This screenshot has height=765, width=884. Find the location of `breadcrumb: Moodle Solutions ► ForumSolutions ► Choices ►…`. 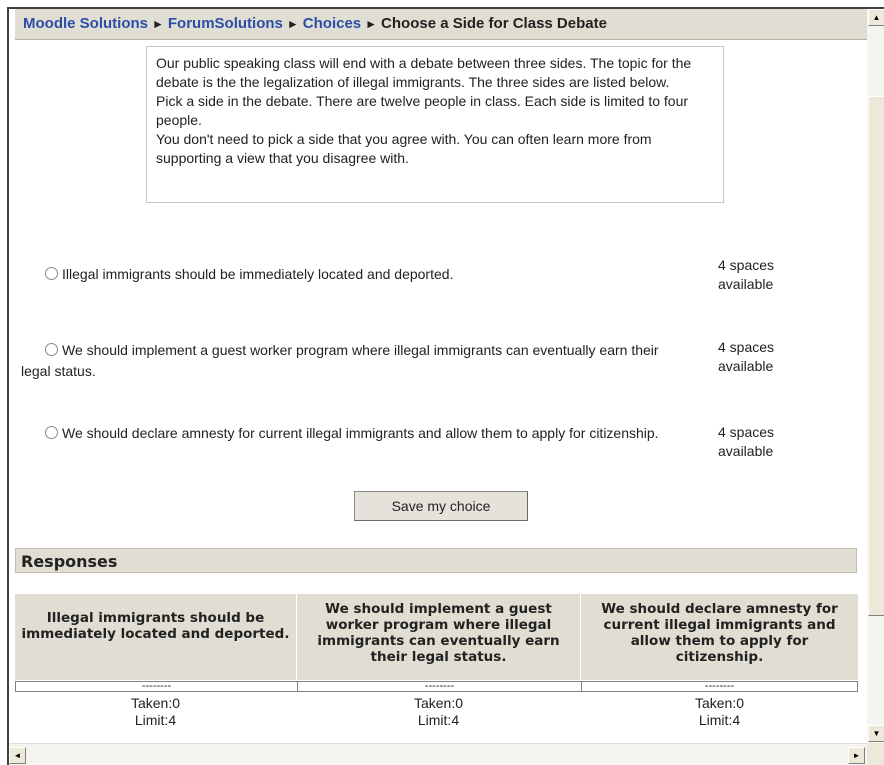

breadcrumb: Moodle Solutions ► ForumSolutions ► Choices ►… is located at coordinates (441, 24).